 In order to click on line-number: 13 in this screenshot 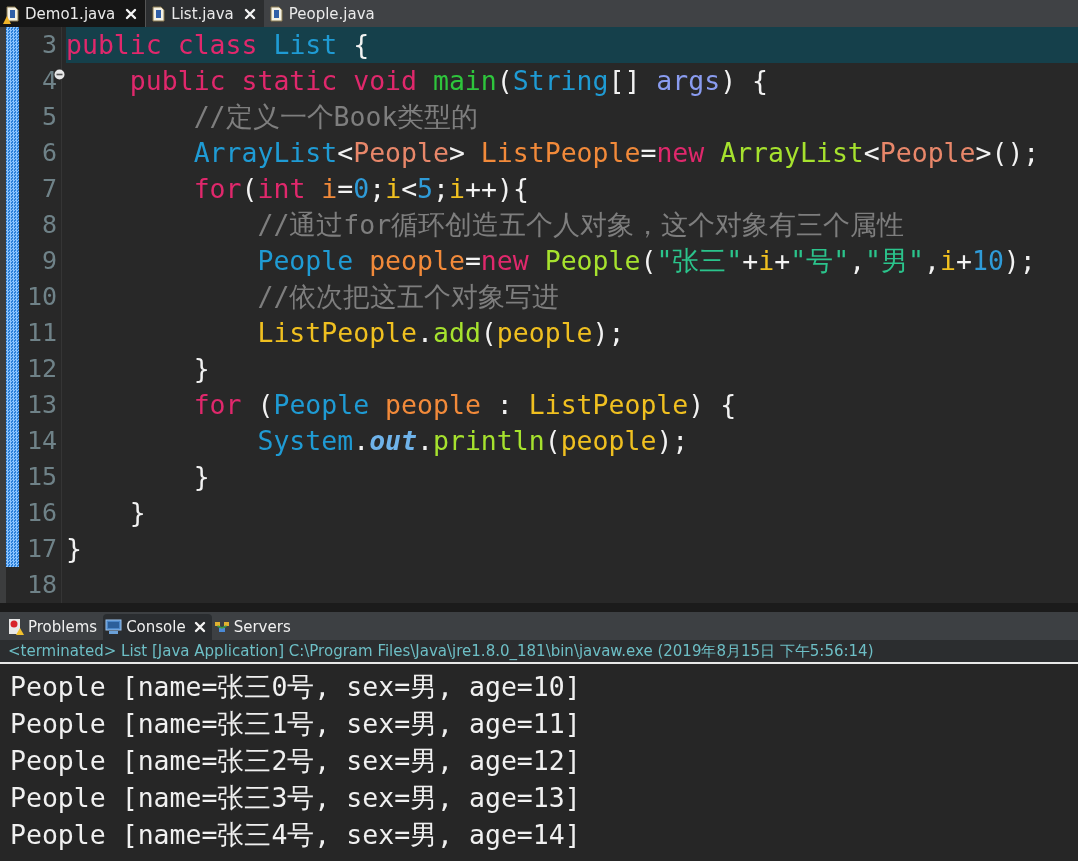, I will do `click(41, 404)`.